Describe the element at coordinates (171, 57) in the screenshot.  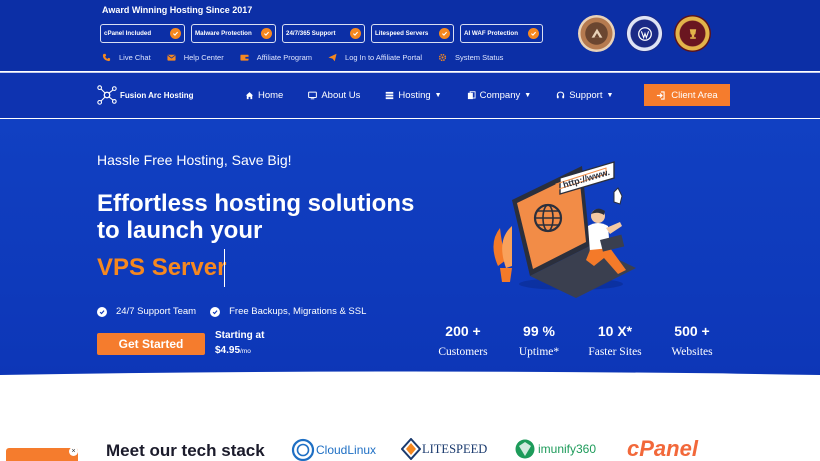
I see `envelope-icon` at that location.